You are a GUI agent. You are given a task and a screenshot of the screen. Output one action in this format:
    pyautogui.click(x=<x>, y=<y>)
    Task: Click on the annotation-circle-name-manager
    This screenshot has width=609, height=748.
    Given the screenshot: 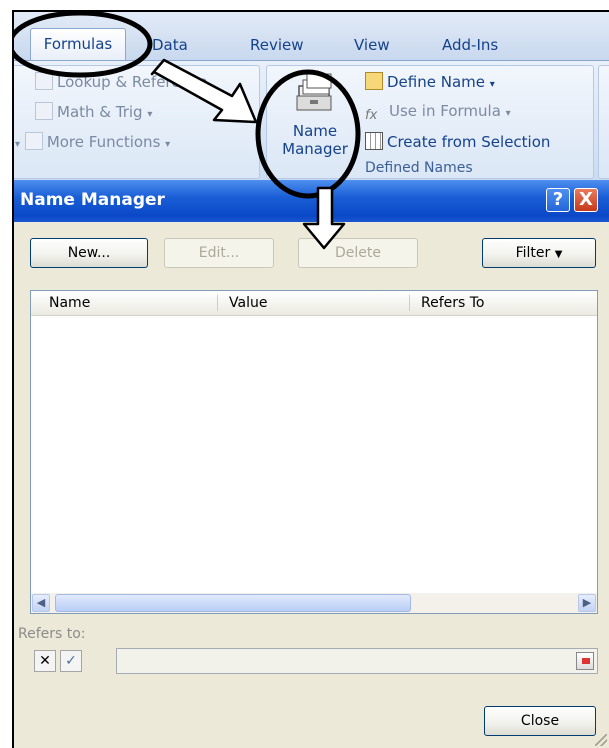 What is the action you would take?
    pyautogui.click(x=308, y=134)
    